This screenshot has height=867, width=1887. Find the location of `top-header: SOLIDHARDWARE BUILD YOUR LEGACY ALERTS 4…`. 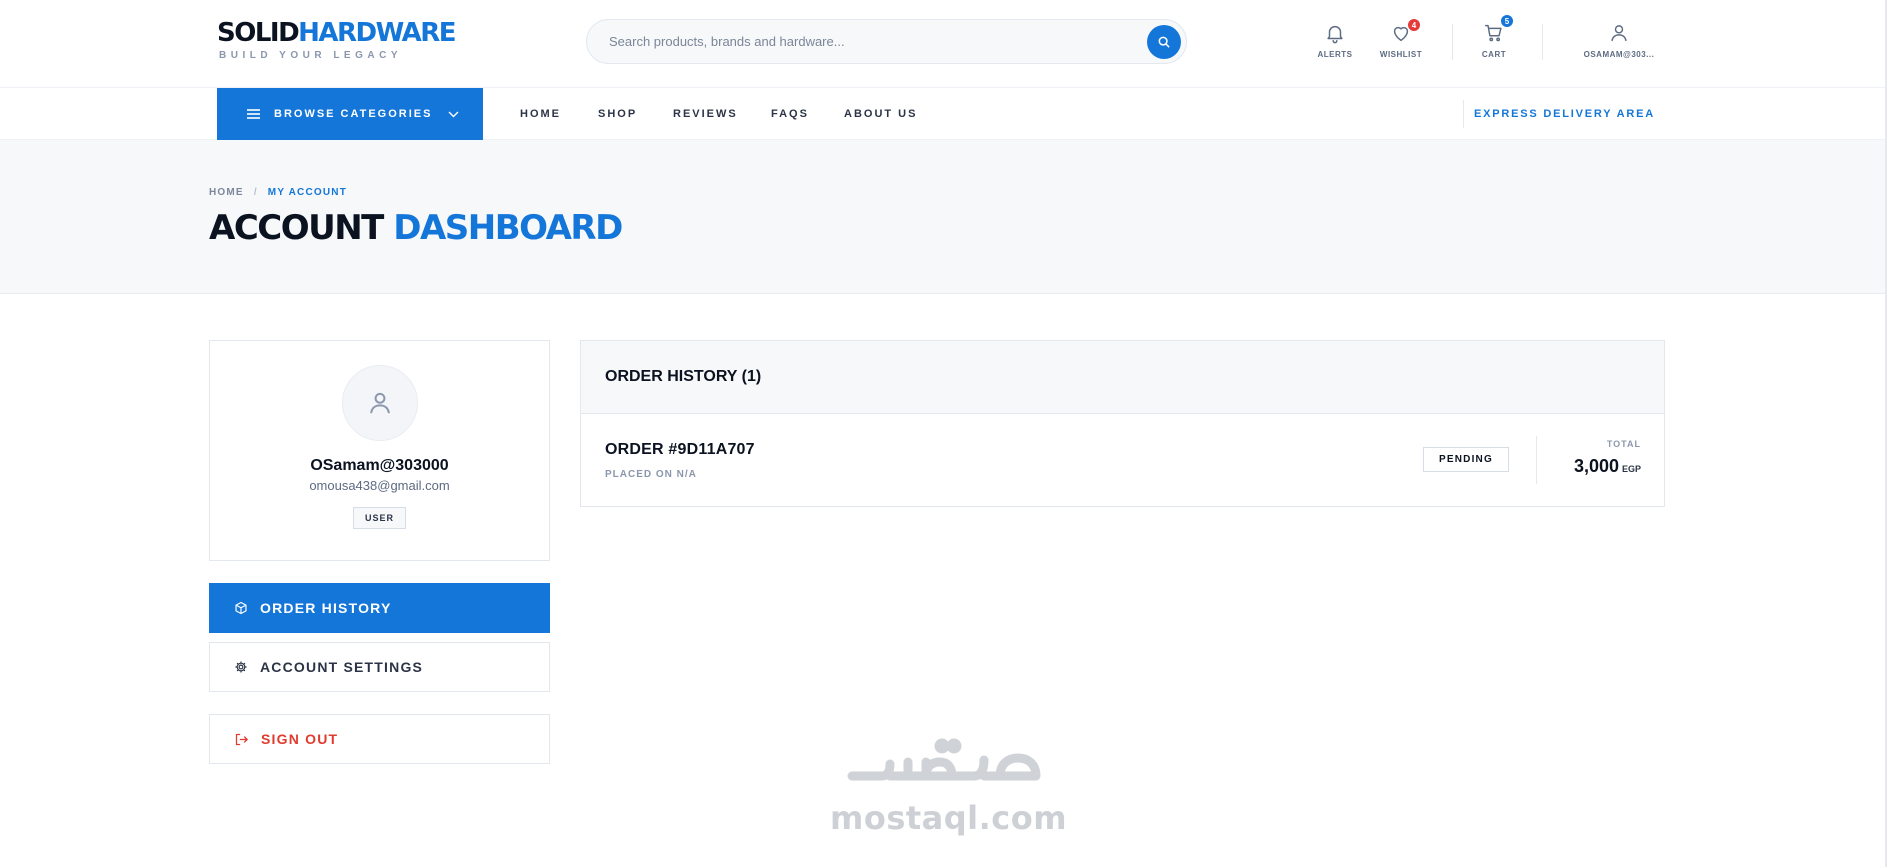

top-header: SOLIDHARDWARE BUILD YOUR LEGACY ALERTS 4… is located at coordinates (943, 44).